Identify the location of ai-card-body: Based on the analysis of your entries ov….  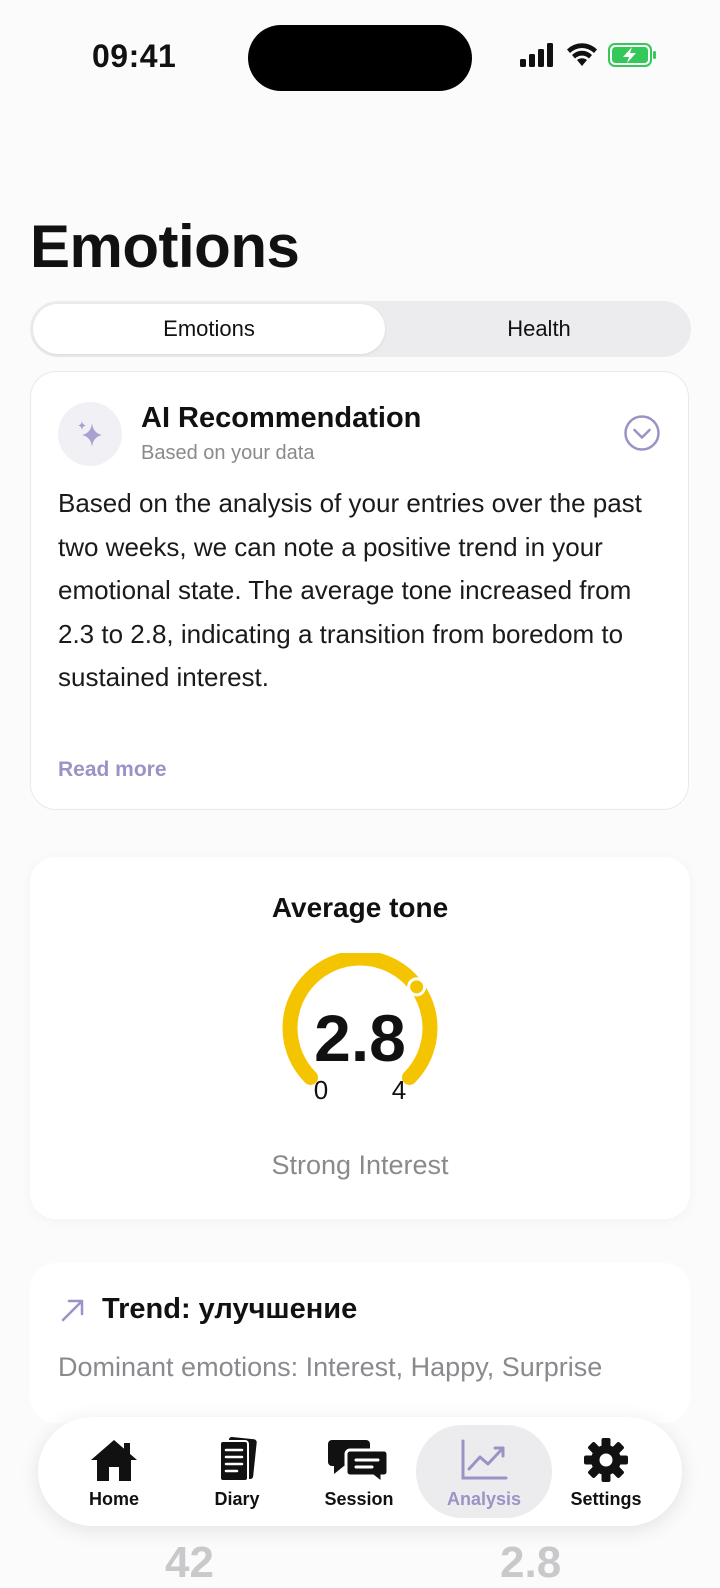
(350, 590).